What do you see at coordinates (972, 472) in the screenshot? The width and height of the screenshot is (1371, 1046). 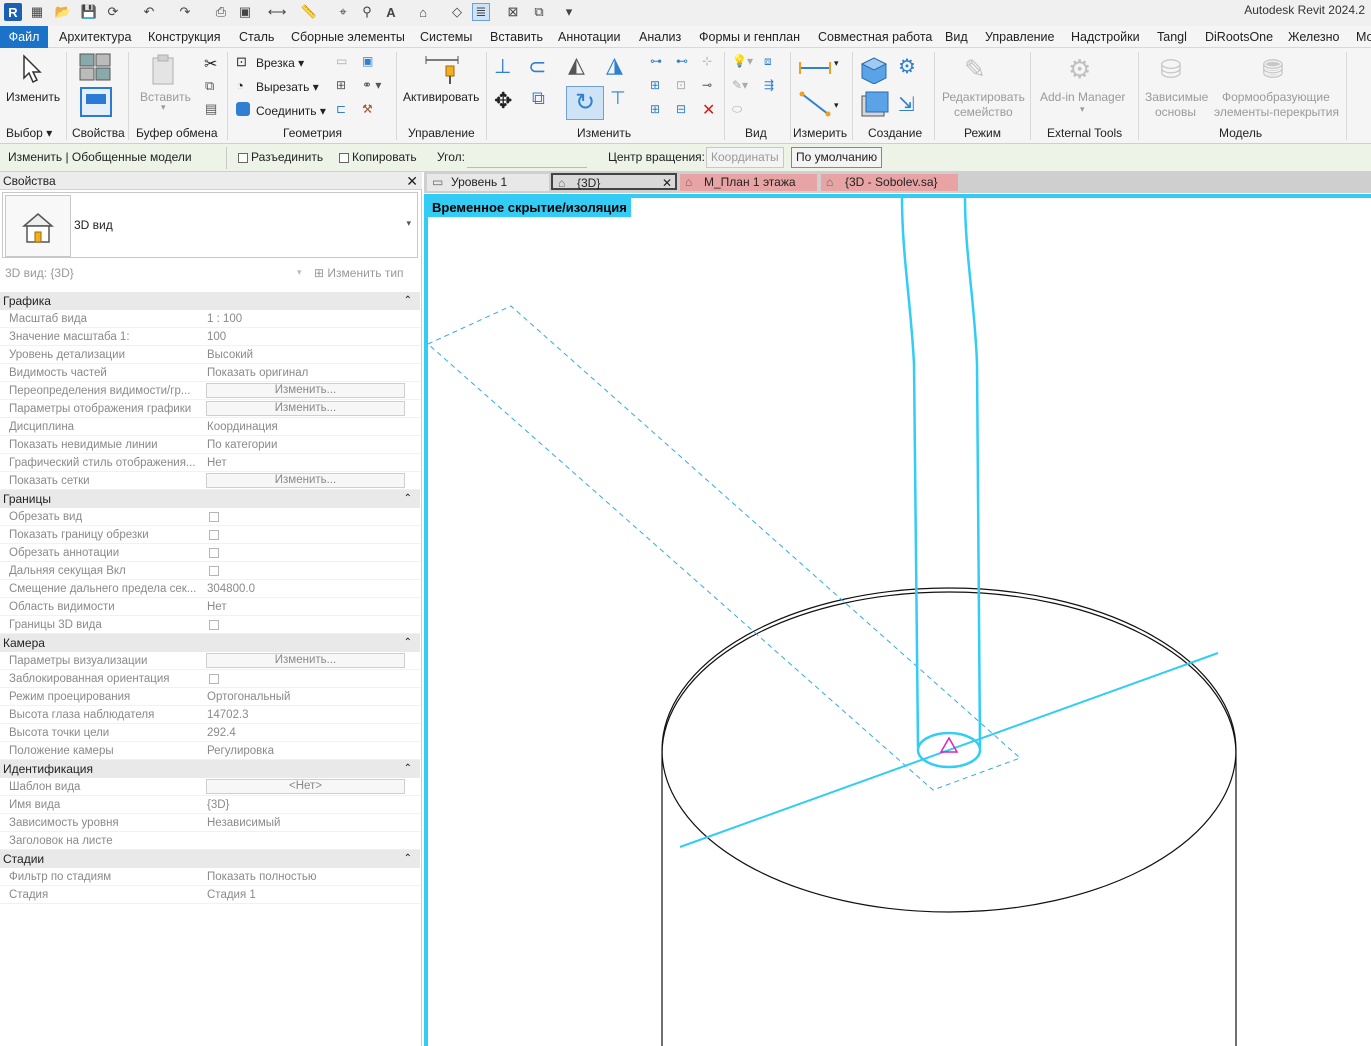 I see `pipe-right-edge` at bounding box center [972, 472].